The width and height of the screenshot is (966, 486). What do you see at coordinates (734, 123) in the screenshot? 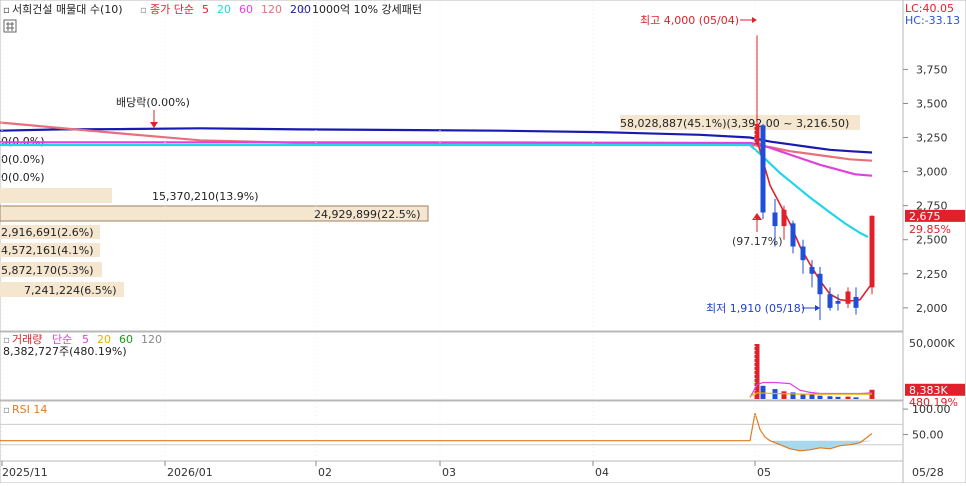
I see `volume-profile-label: 58,028,887(45.1%)(3,392.00 ~ 3,216.50)` at bounding box center [734, 123].